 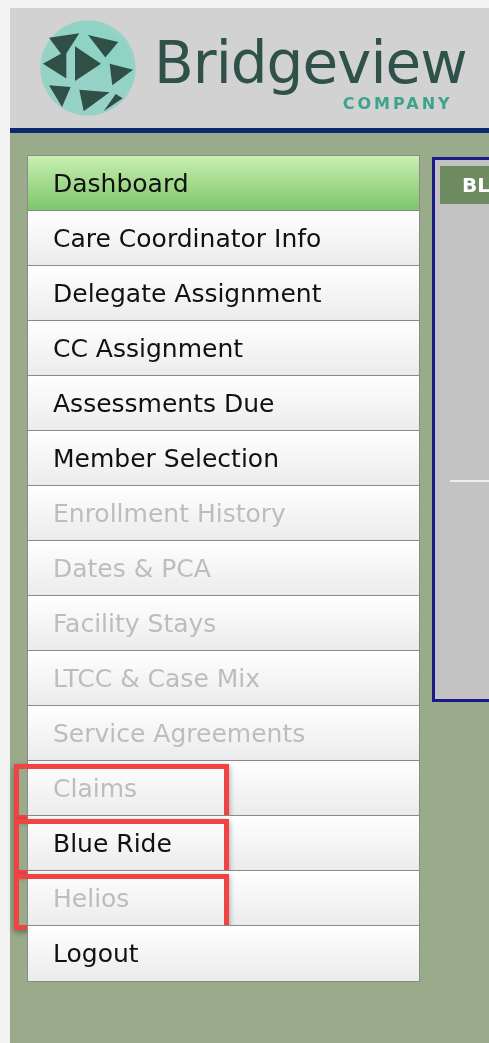 What do you see at coordinates (310, 63) in the screenshot?
I see `brand-name: Bridgeview` at bounding box center [310, 63].